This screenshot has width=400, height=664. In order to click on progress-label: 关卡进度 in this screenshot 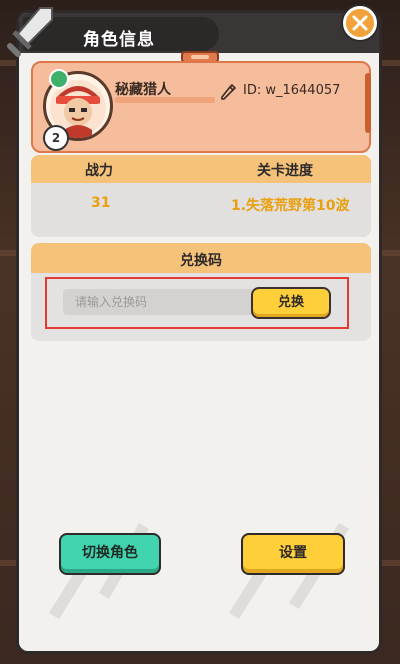, I will do `click(285, 171)`.